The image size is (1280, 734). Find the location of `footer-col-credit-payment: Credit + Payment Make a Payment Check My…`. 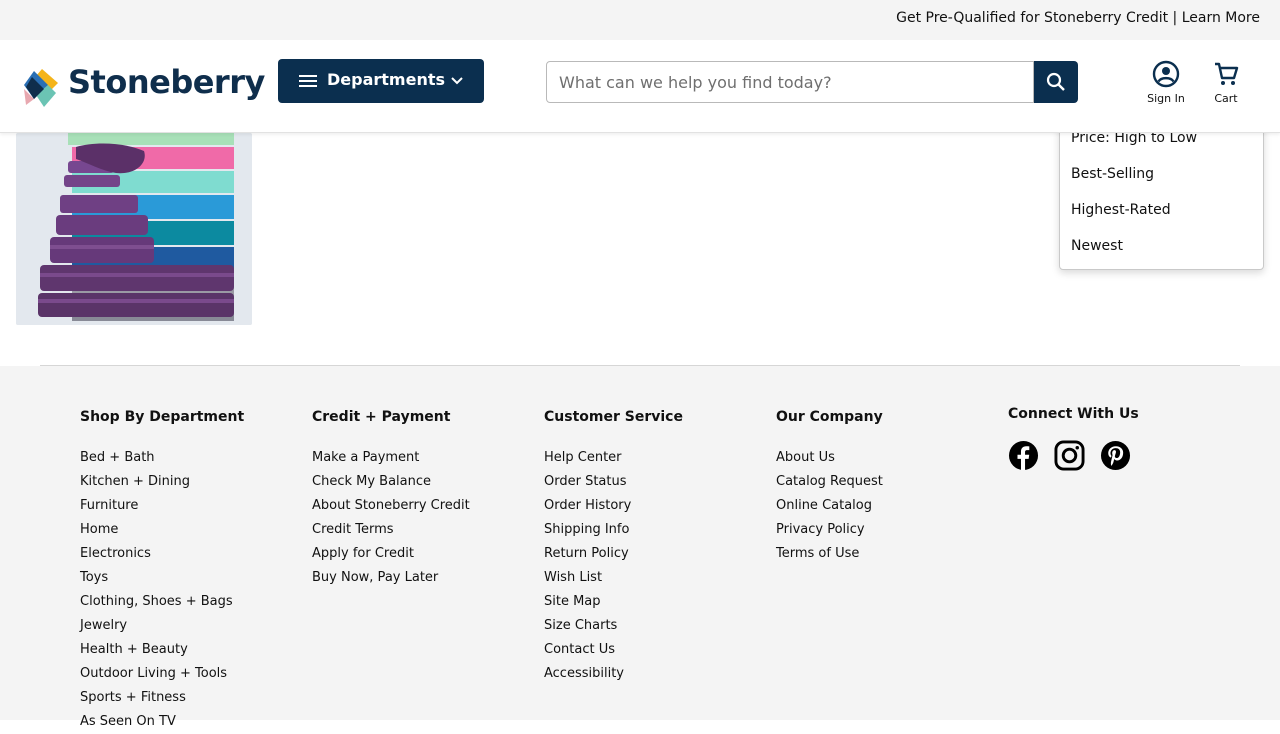

footer-col-credit-payment: Credit + Payment Make a Payment Check My… is located at coordinates (391, 499).